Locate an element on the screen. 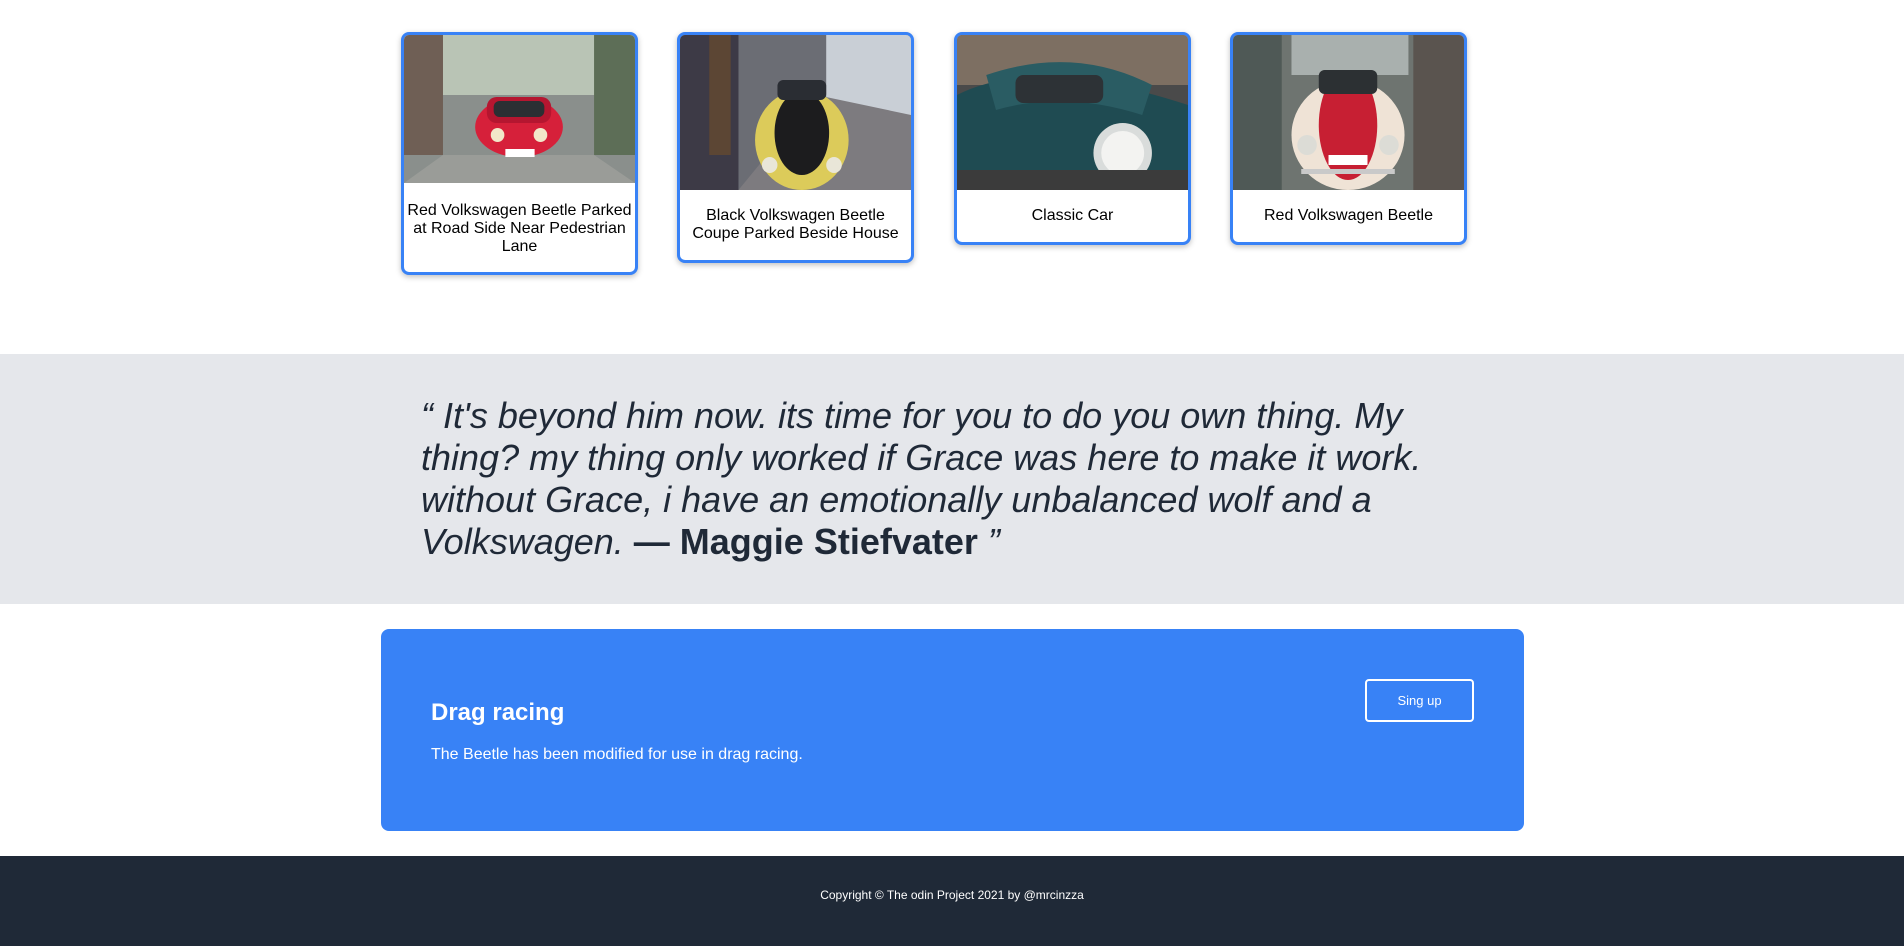 The height and width of the screenshot is (946, 1904). car-card: Red Volkswagen Beetle is located at coordinates (1348, 138).